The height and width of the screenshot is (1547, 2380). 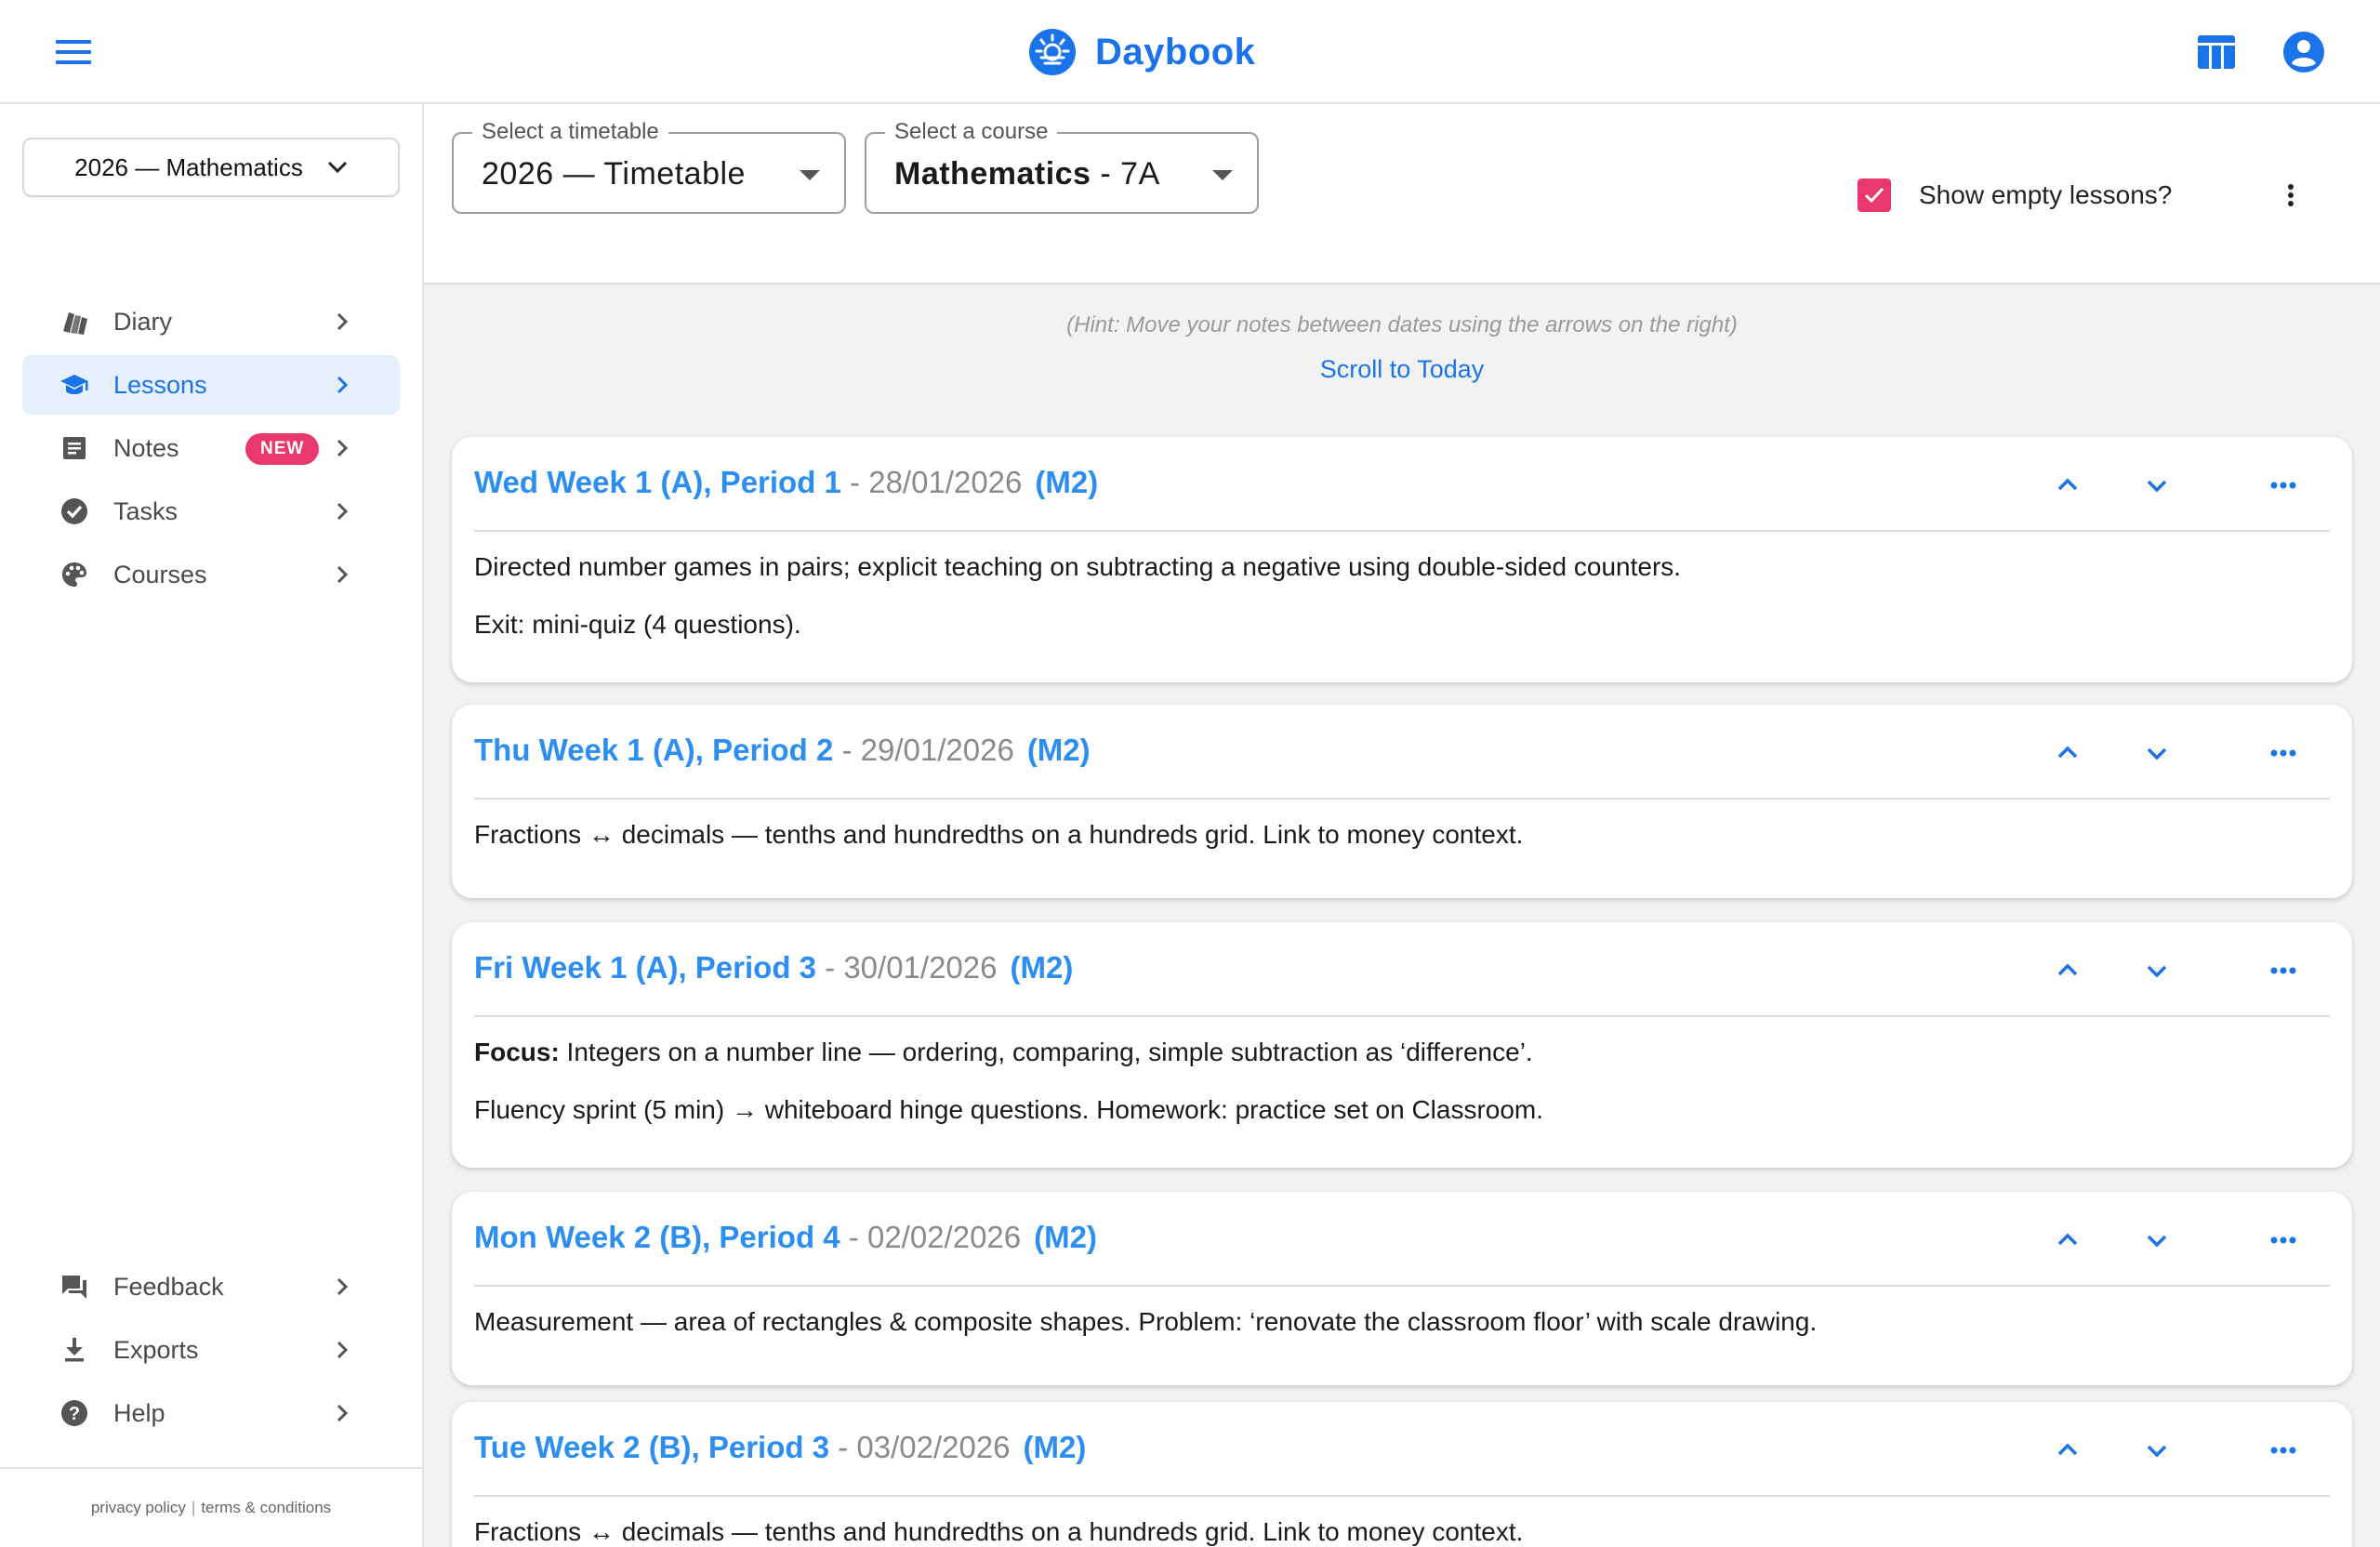 I want to click on new-badge: NEW, so click(x=282, y=449).